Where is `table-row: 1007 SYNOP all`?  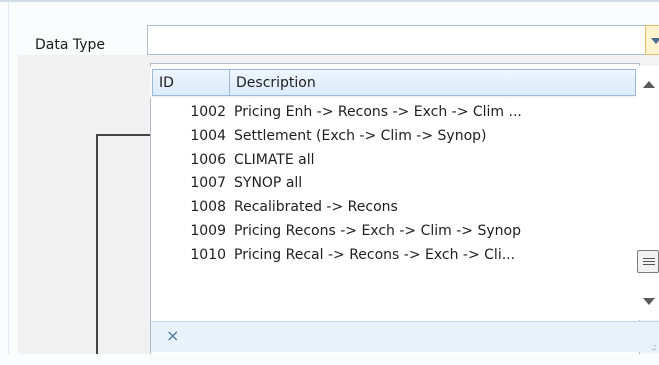 table-row: 1007 SYNOP all is located at coordinates (393, 187).